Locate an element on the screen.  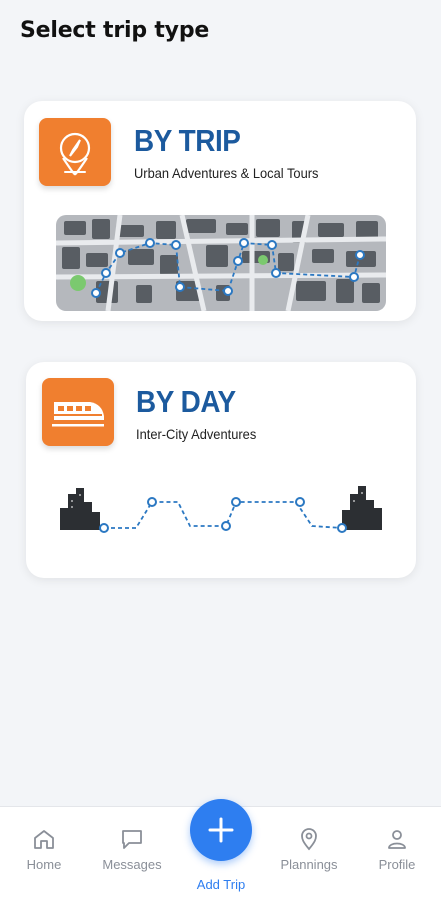
add-trip-button is located at coordinates (221, 830).